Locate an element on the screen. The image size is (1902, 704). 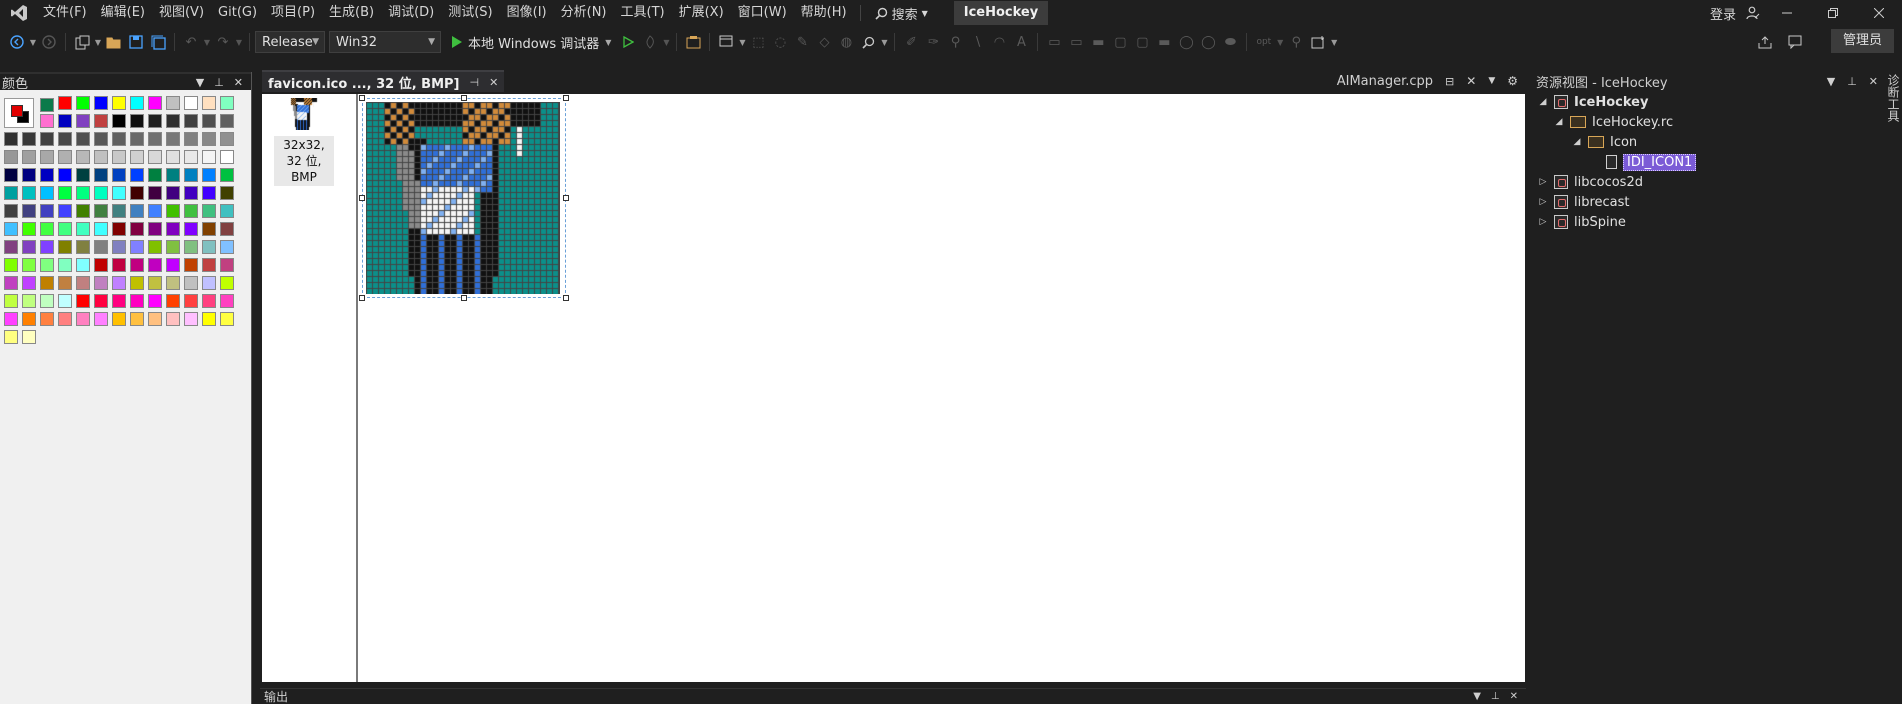
login-link: 登录 is located at coordinates (1723, 13).